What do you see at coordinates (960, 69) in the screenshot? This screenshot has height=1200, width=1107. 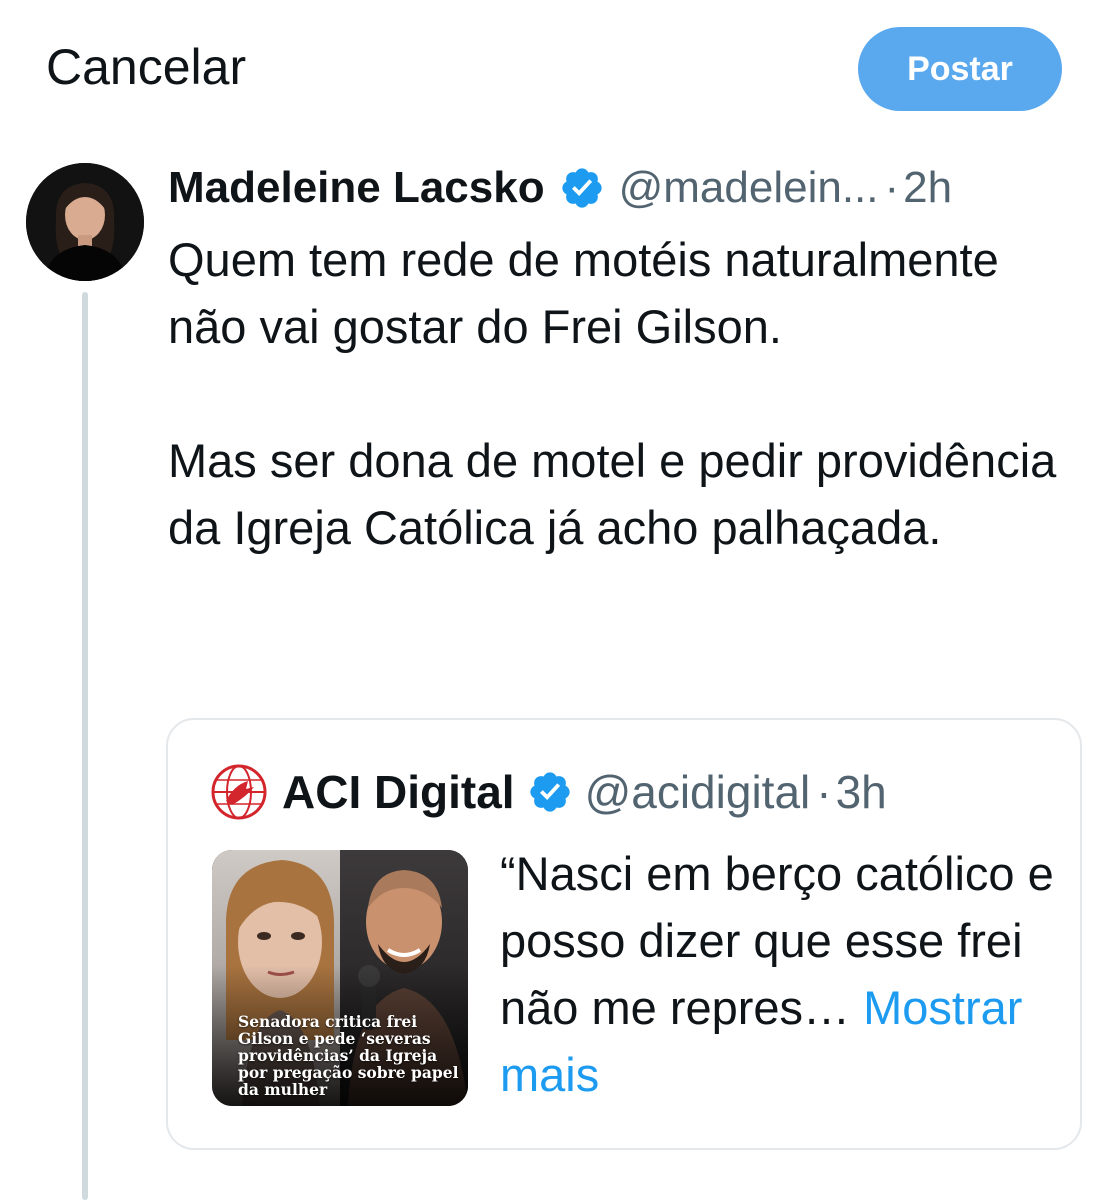 I see `post-button: Postar` at bounding box center [960, 69].